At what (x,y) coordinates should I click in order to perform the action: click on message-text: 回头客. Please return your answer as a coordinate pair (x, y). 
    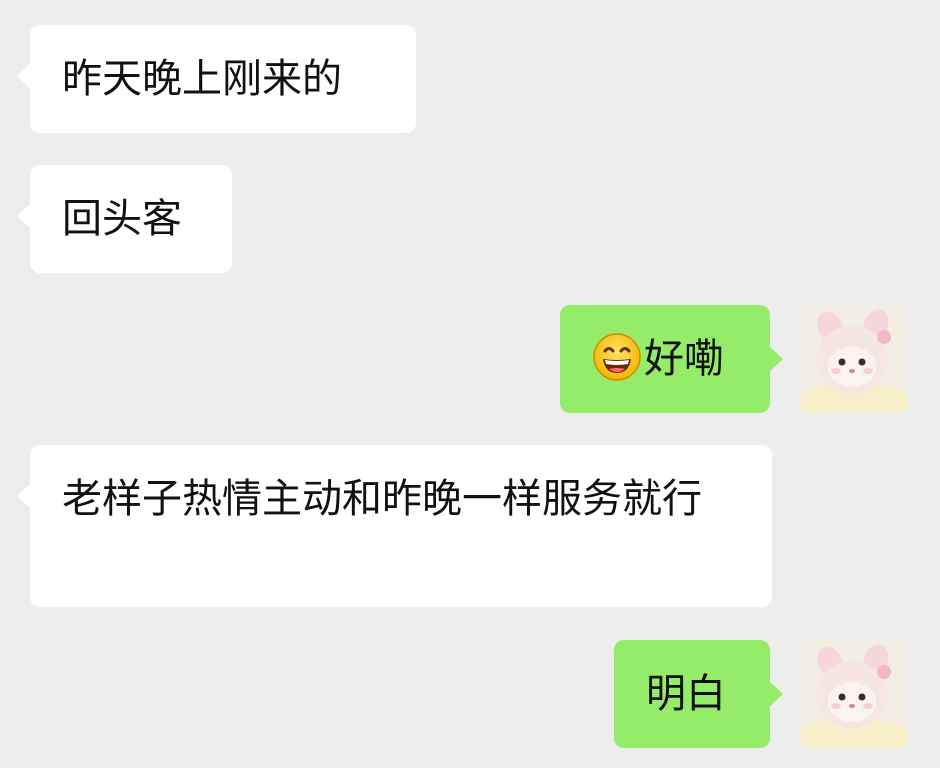
    Looking at the image, I should click on (122, 219).